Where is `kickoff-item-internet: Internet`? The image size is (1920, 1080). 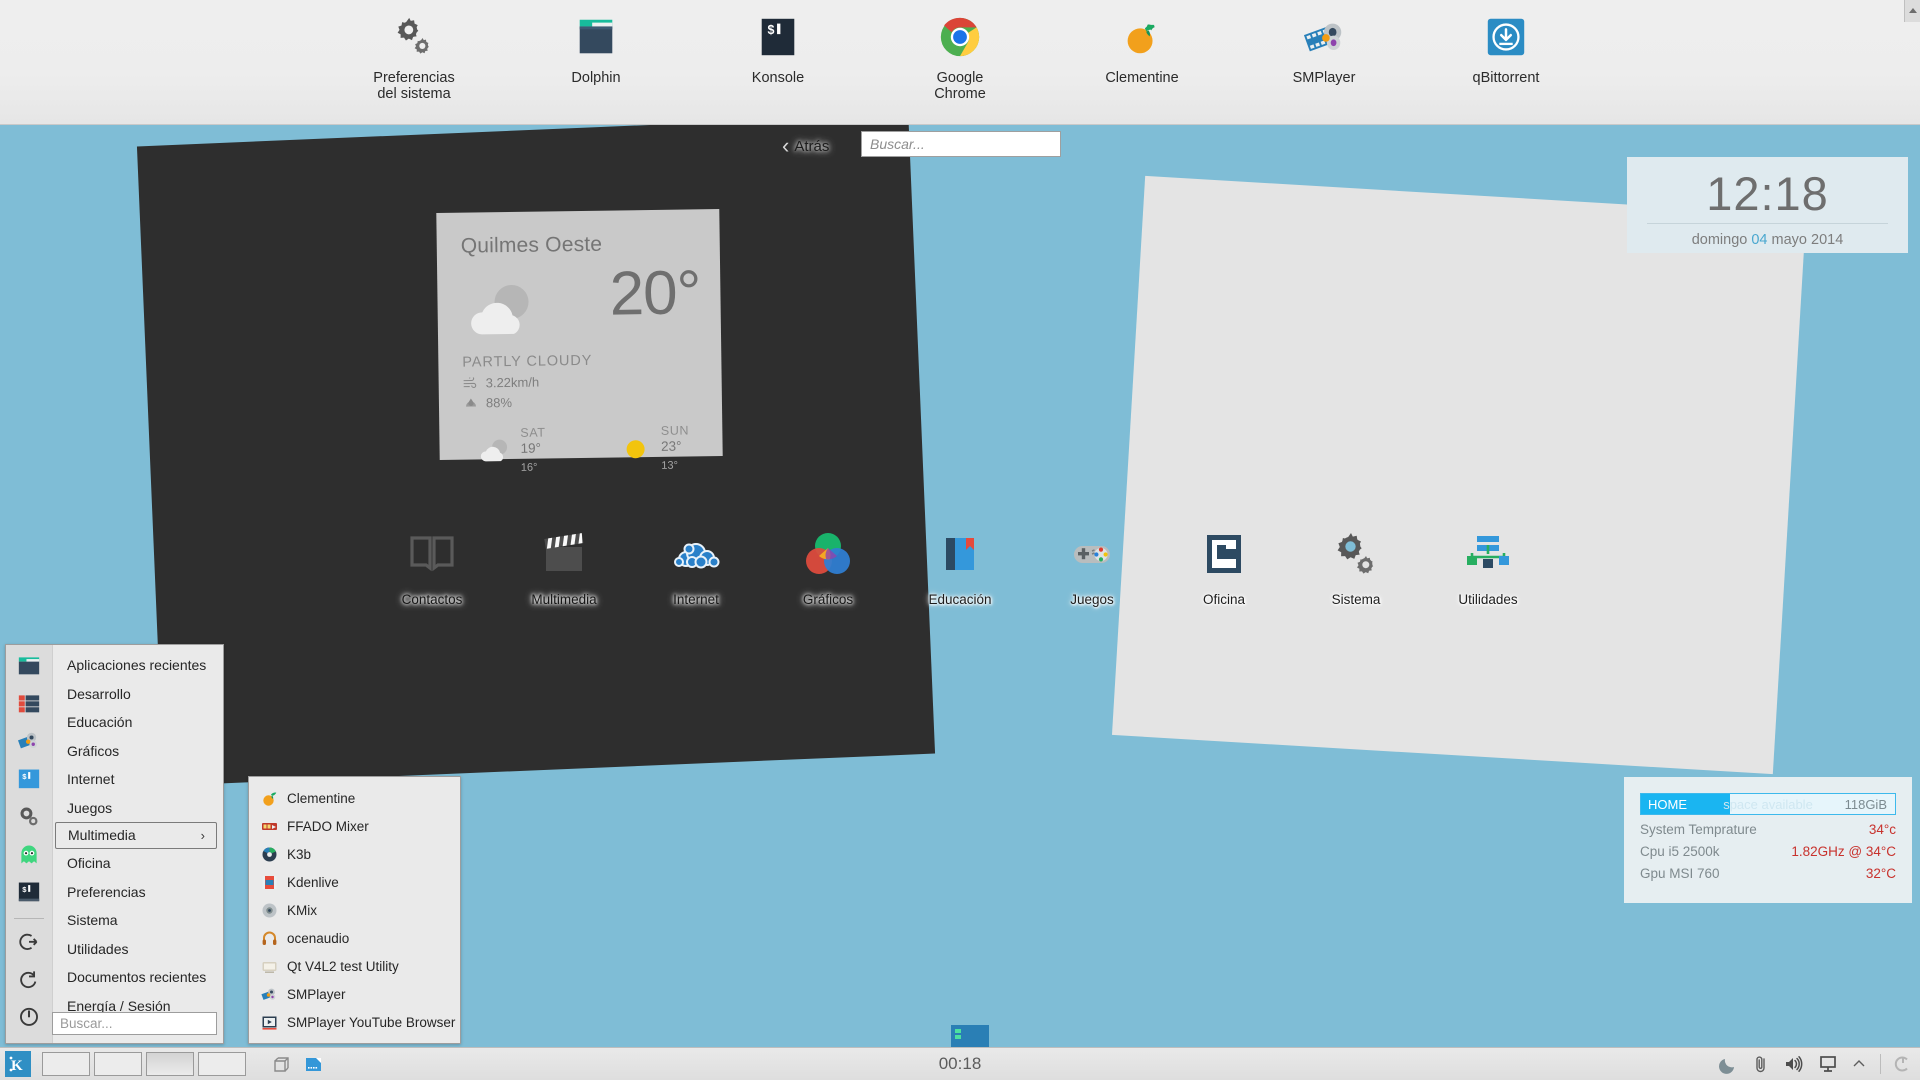 kickoff-item-internet: Internet is located at coordinates (138, 779).